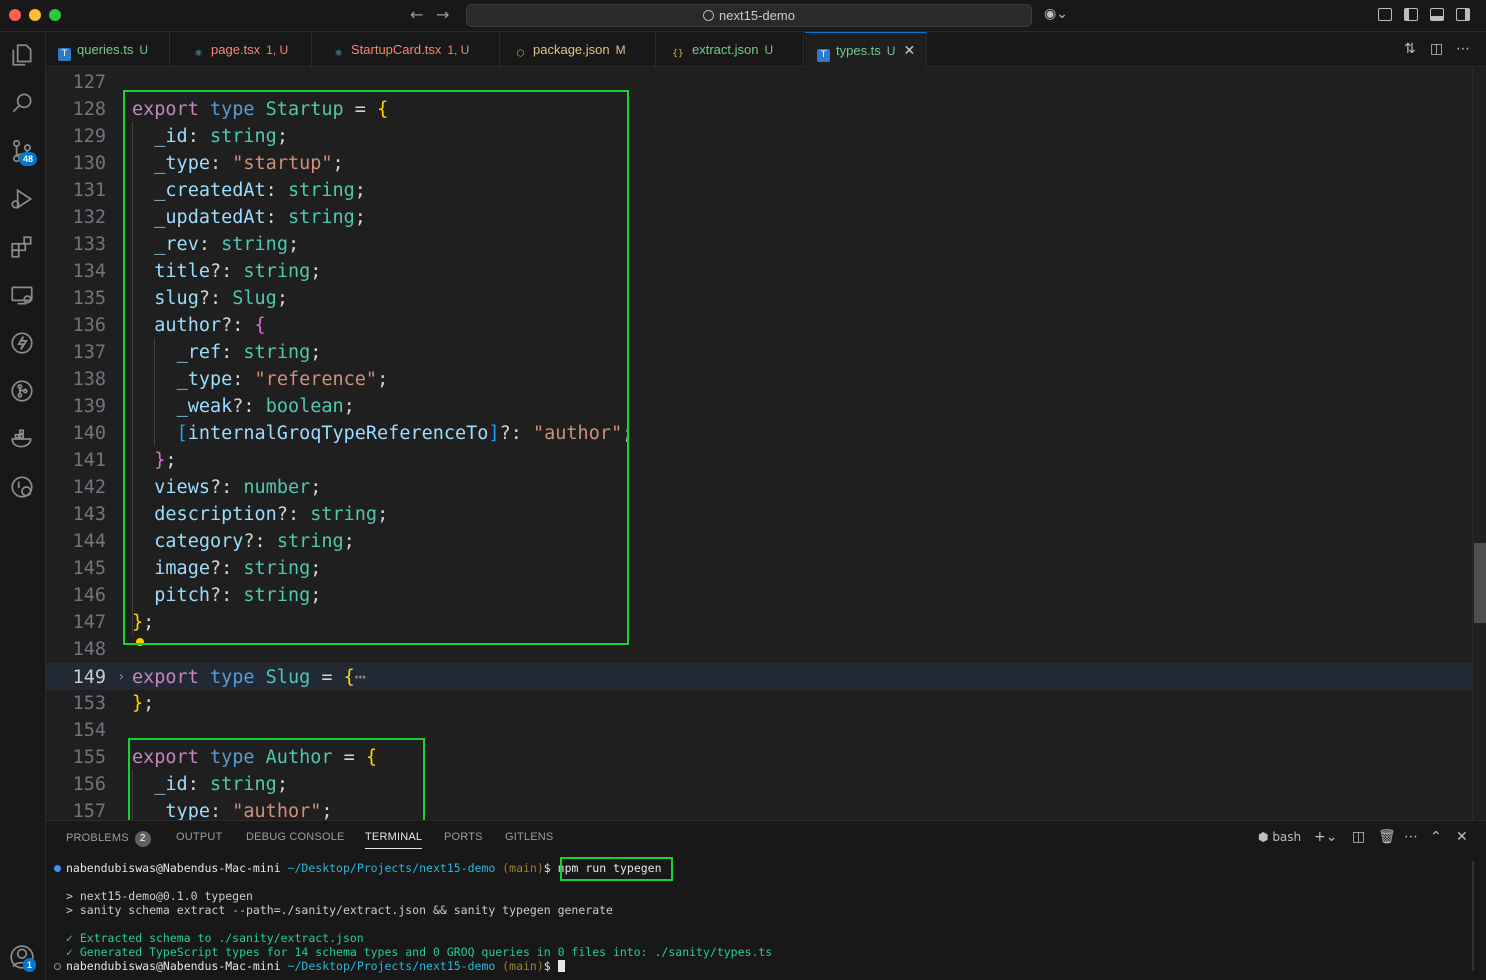 This screenshot has height=980, width=1486. I want to click on run-debug-icon, so click(23, 200).